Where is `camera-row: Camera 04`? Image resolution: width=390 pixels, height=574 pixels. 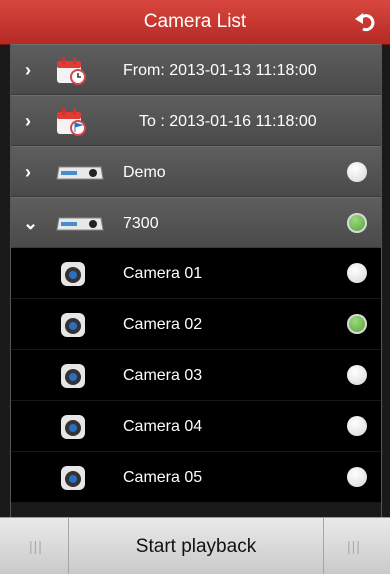 camera-row: Camera 04 is located at coordinates (196, 426).